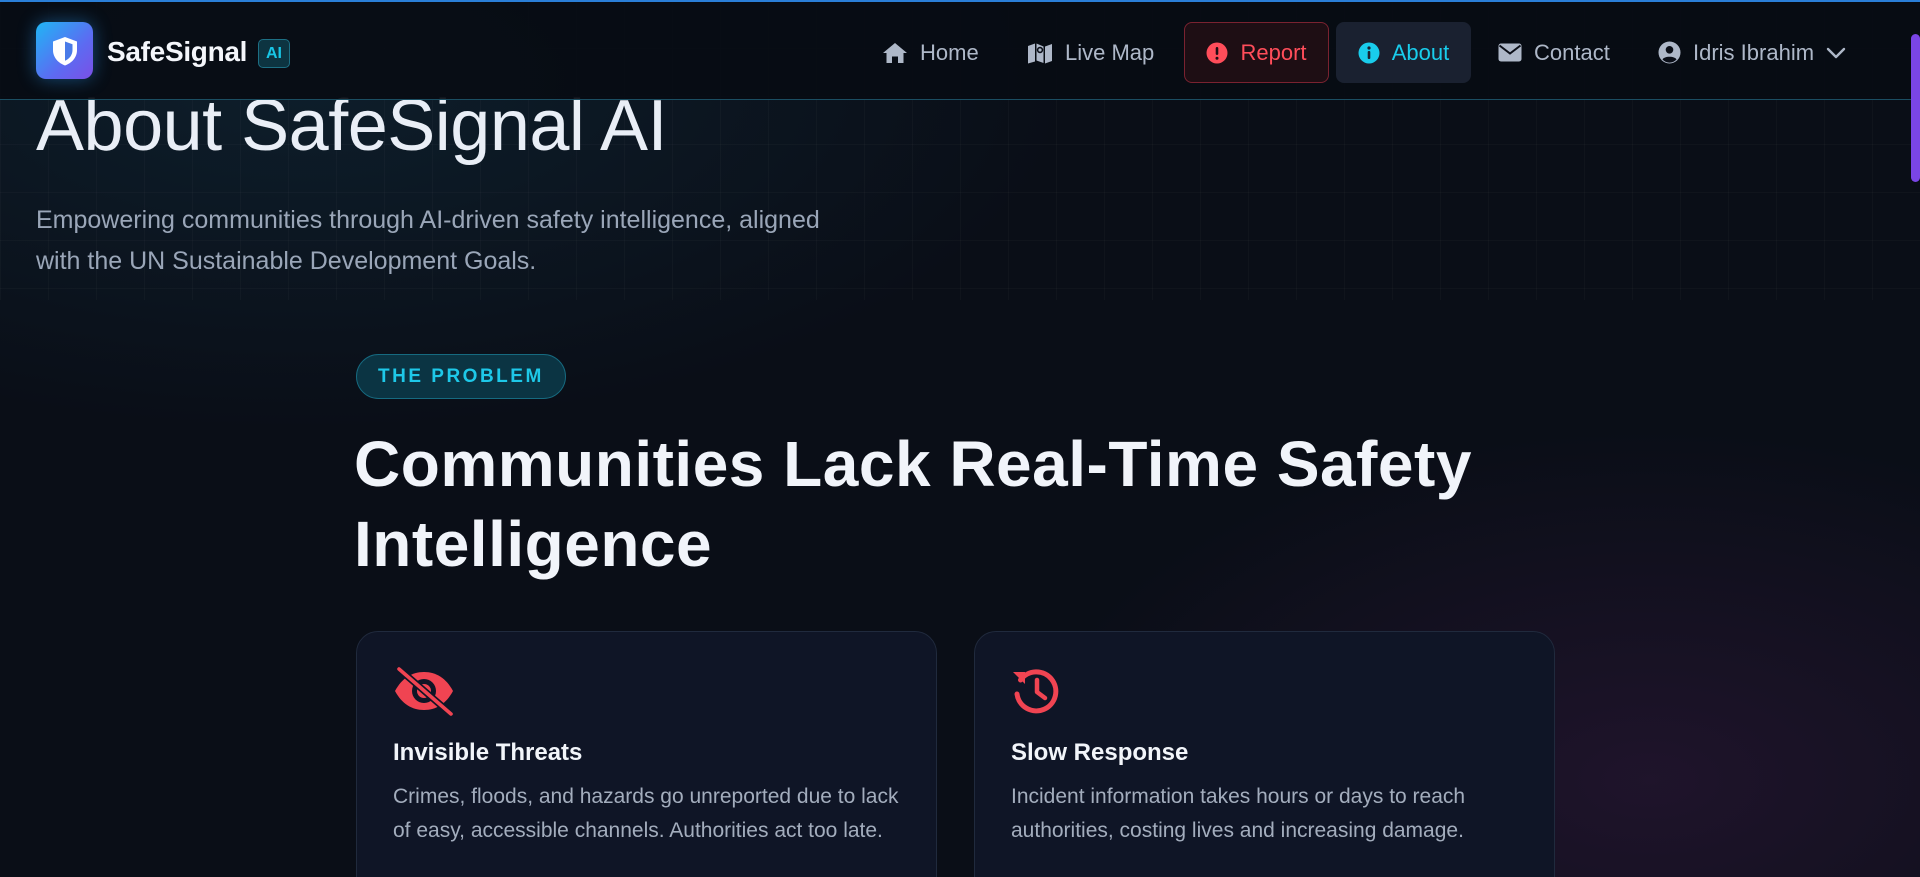  I want to click on top-navigation-bar: SafeSignal AI Home Live Map Report About, so click(960, 50).